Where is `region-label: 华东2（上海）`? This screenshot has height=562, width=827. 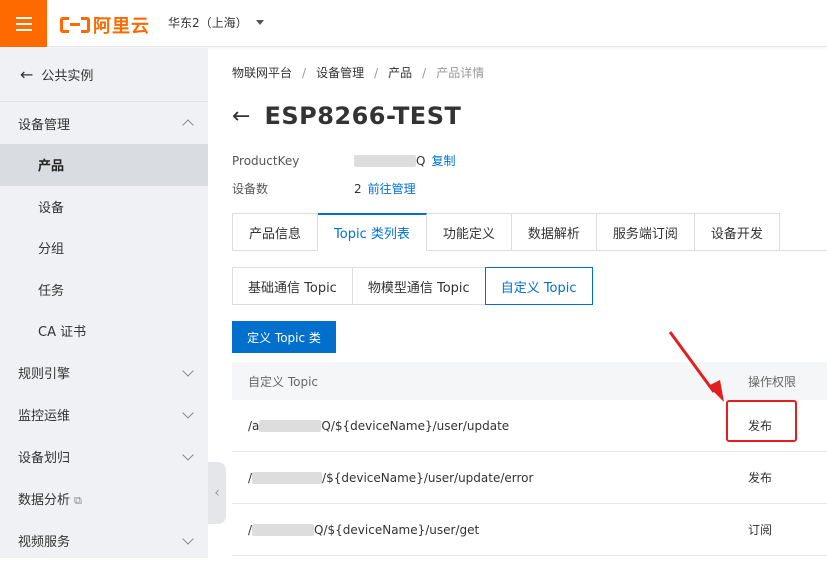
region-label: 华东2（上海） is located at coordinates (208, 23).